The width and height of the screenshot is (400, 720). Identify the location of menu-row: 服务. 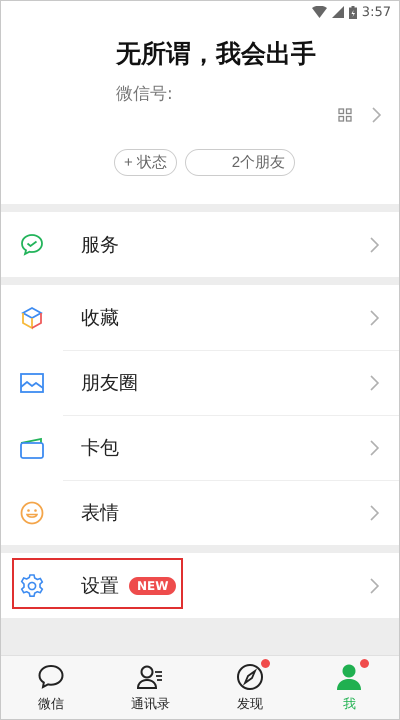
(200, 244).